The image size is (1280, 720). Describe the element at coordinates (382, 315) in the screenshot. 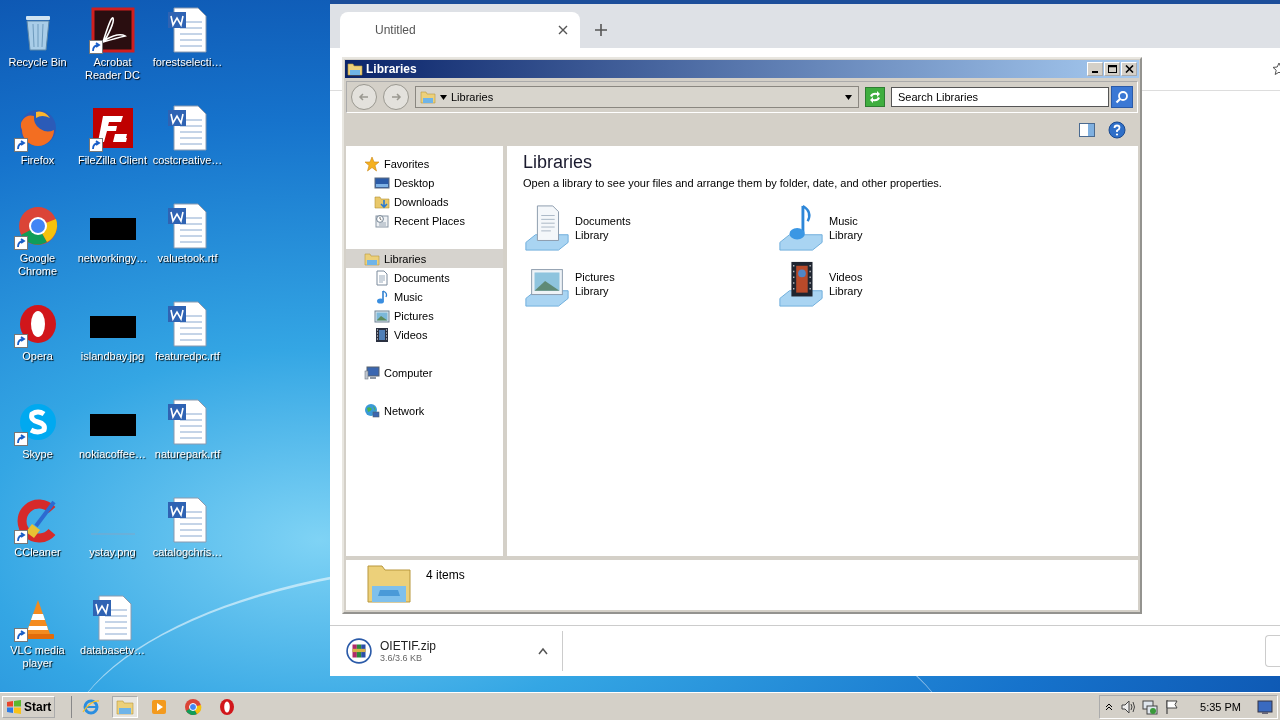

I see `picture-icon` at that location.